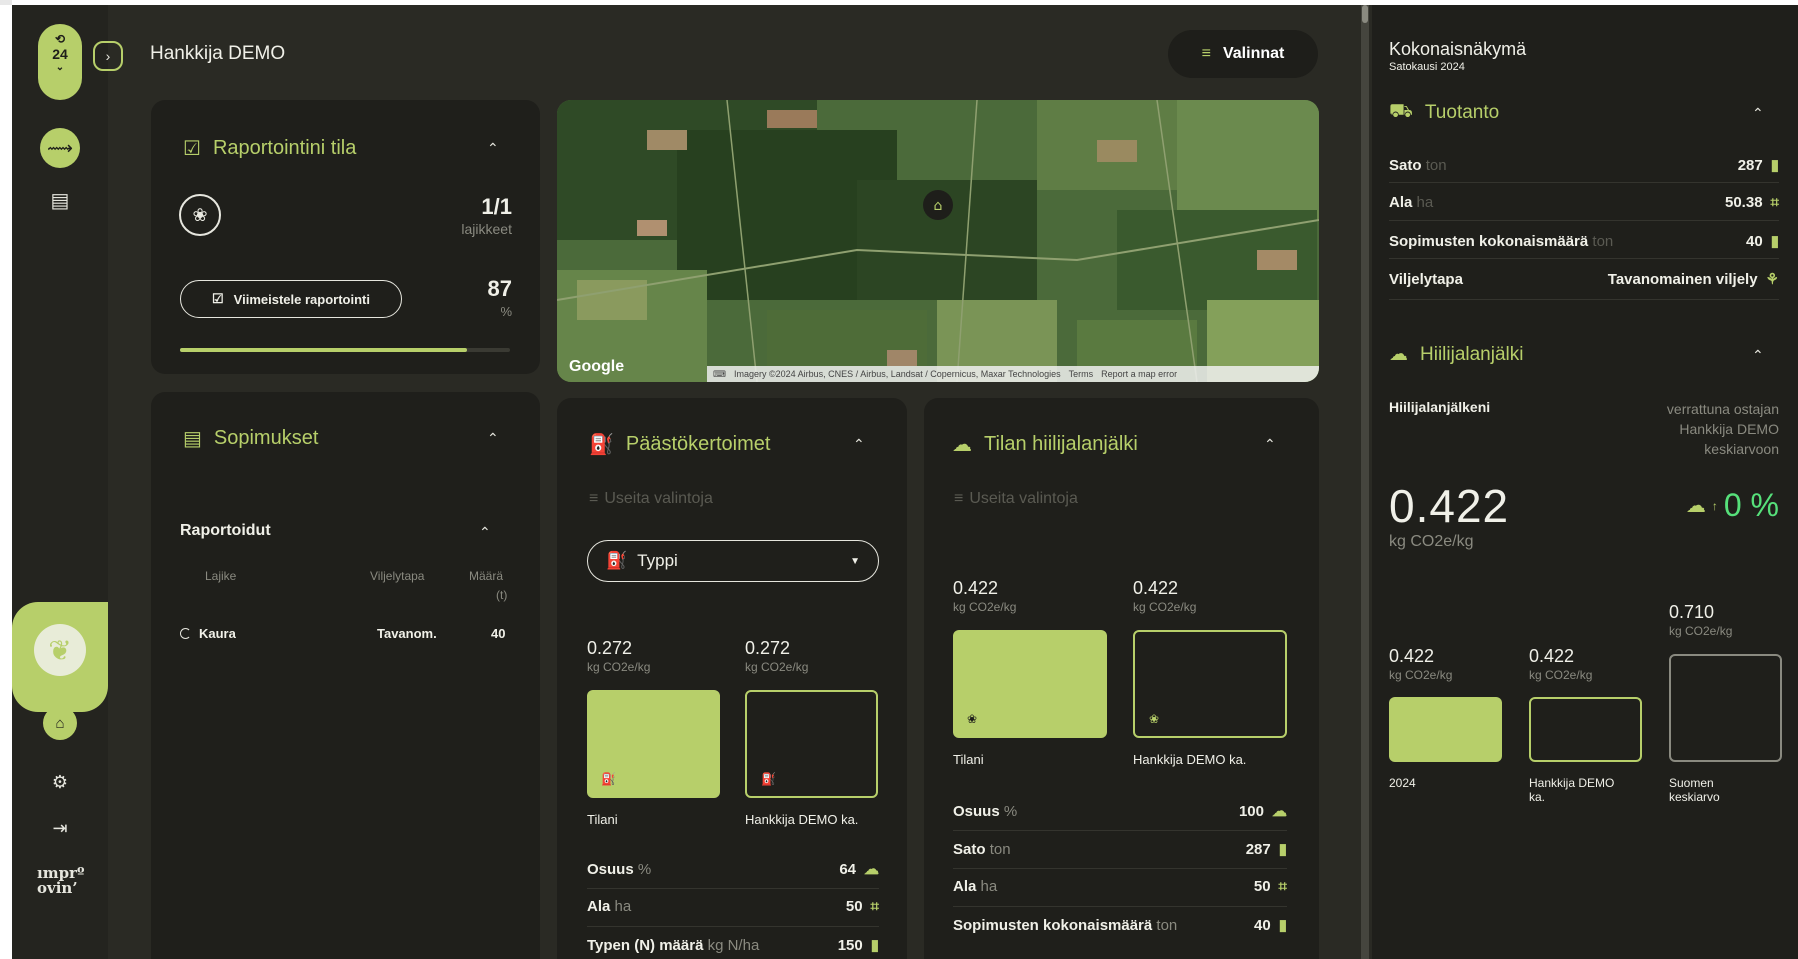  What do you see at coordinates (498, 633) in the screenshot?
I see `row-amount: 40` at bounding box center [498, 633].